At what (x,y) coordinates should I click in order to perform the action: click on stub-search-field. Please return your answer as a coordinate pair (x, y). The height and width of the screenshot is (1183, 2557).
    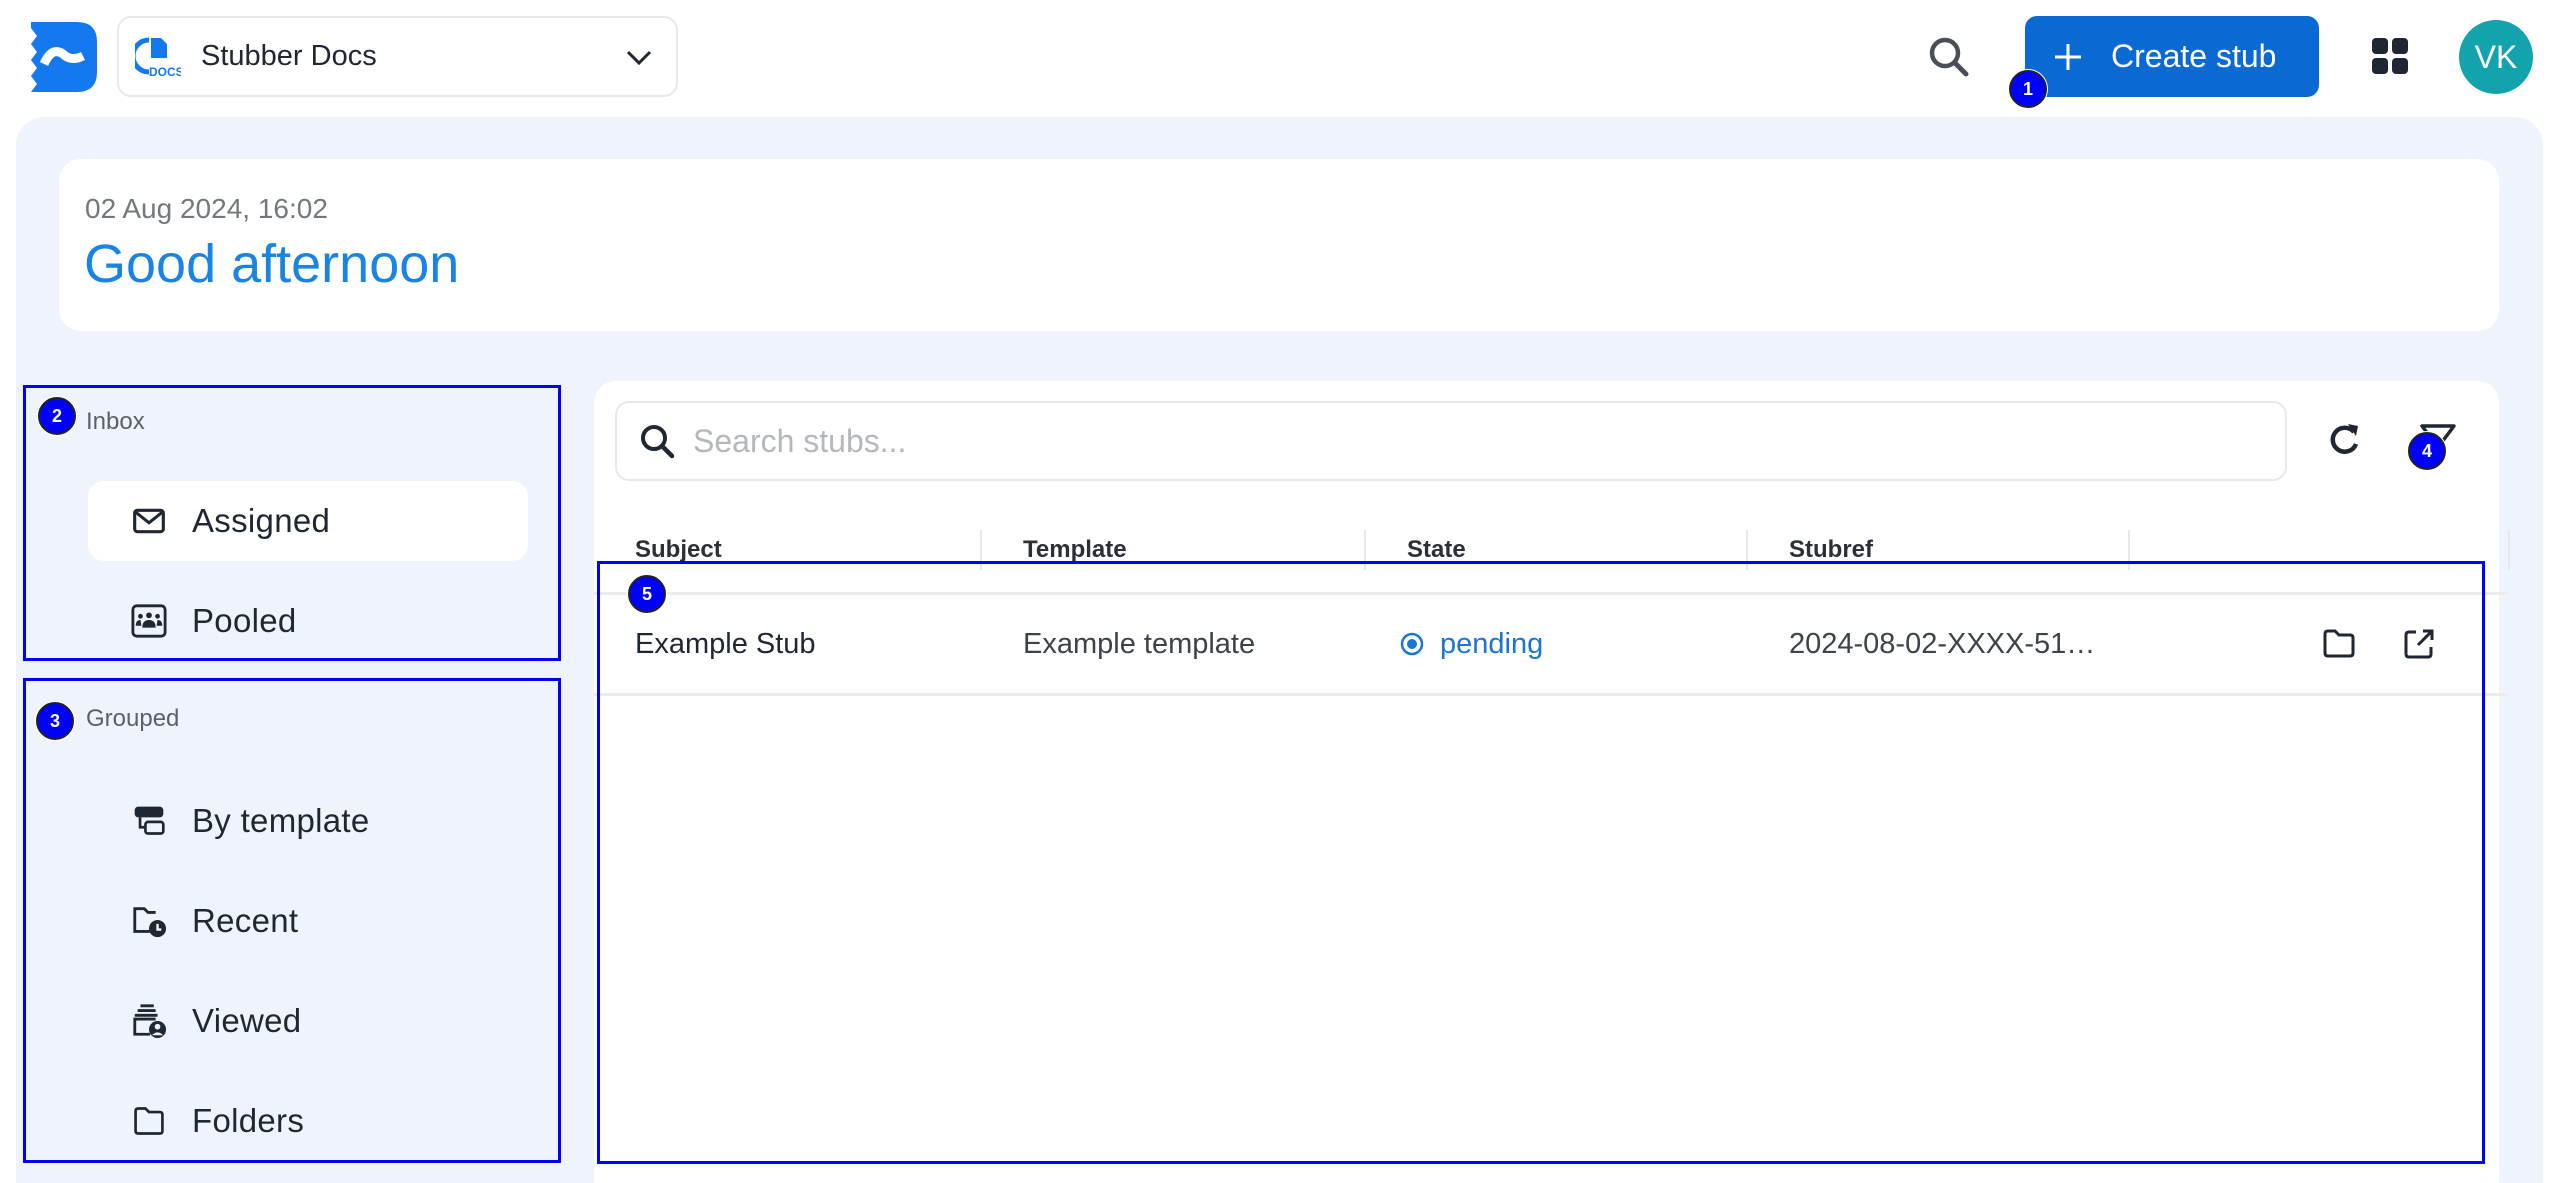
    Looking at the image, I should click on (1451, 441).